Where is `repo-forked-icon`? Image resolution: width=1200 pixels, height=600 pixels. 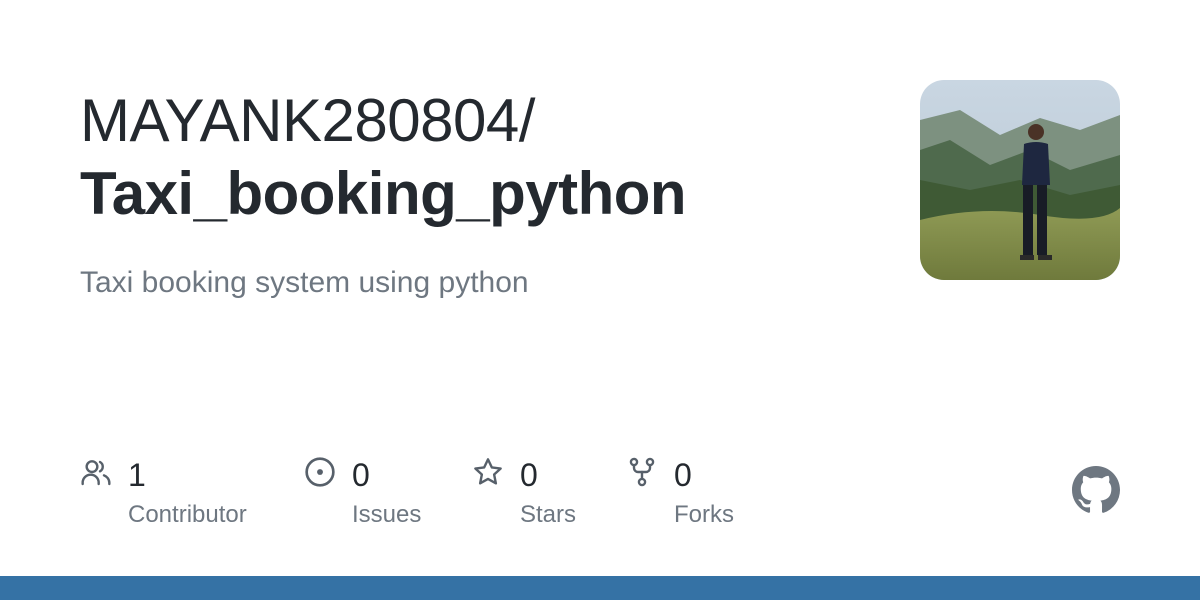 repo-forked-icon is located at coordinates (642, 472).